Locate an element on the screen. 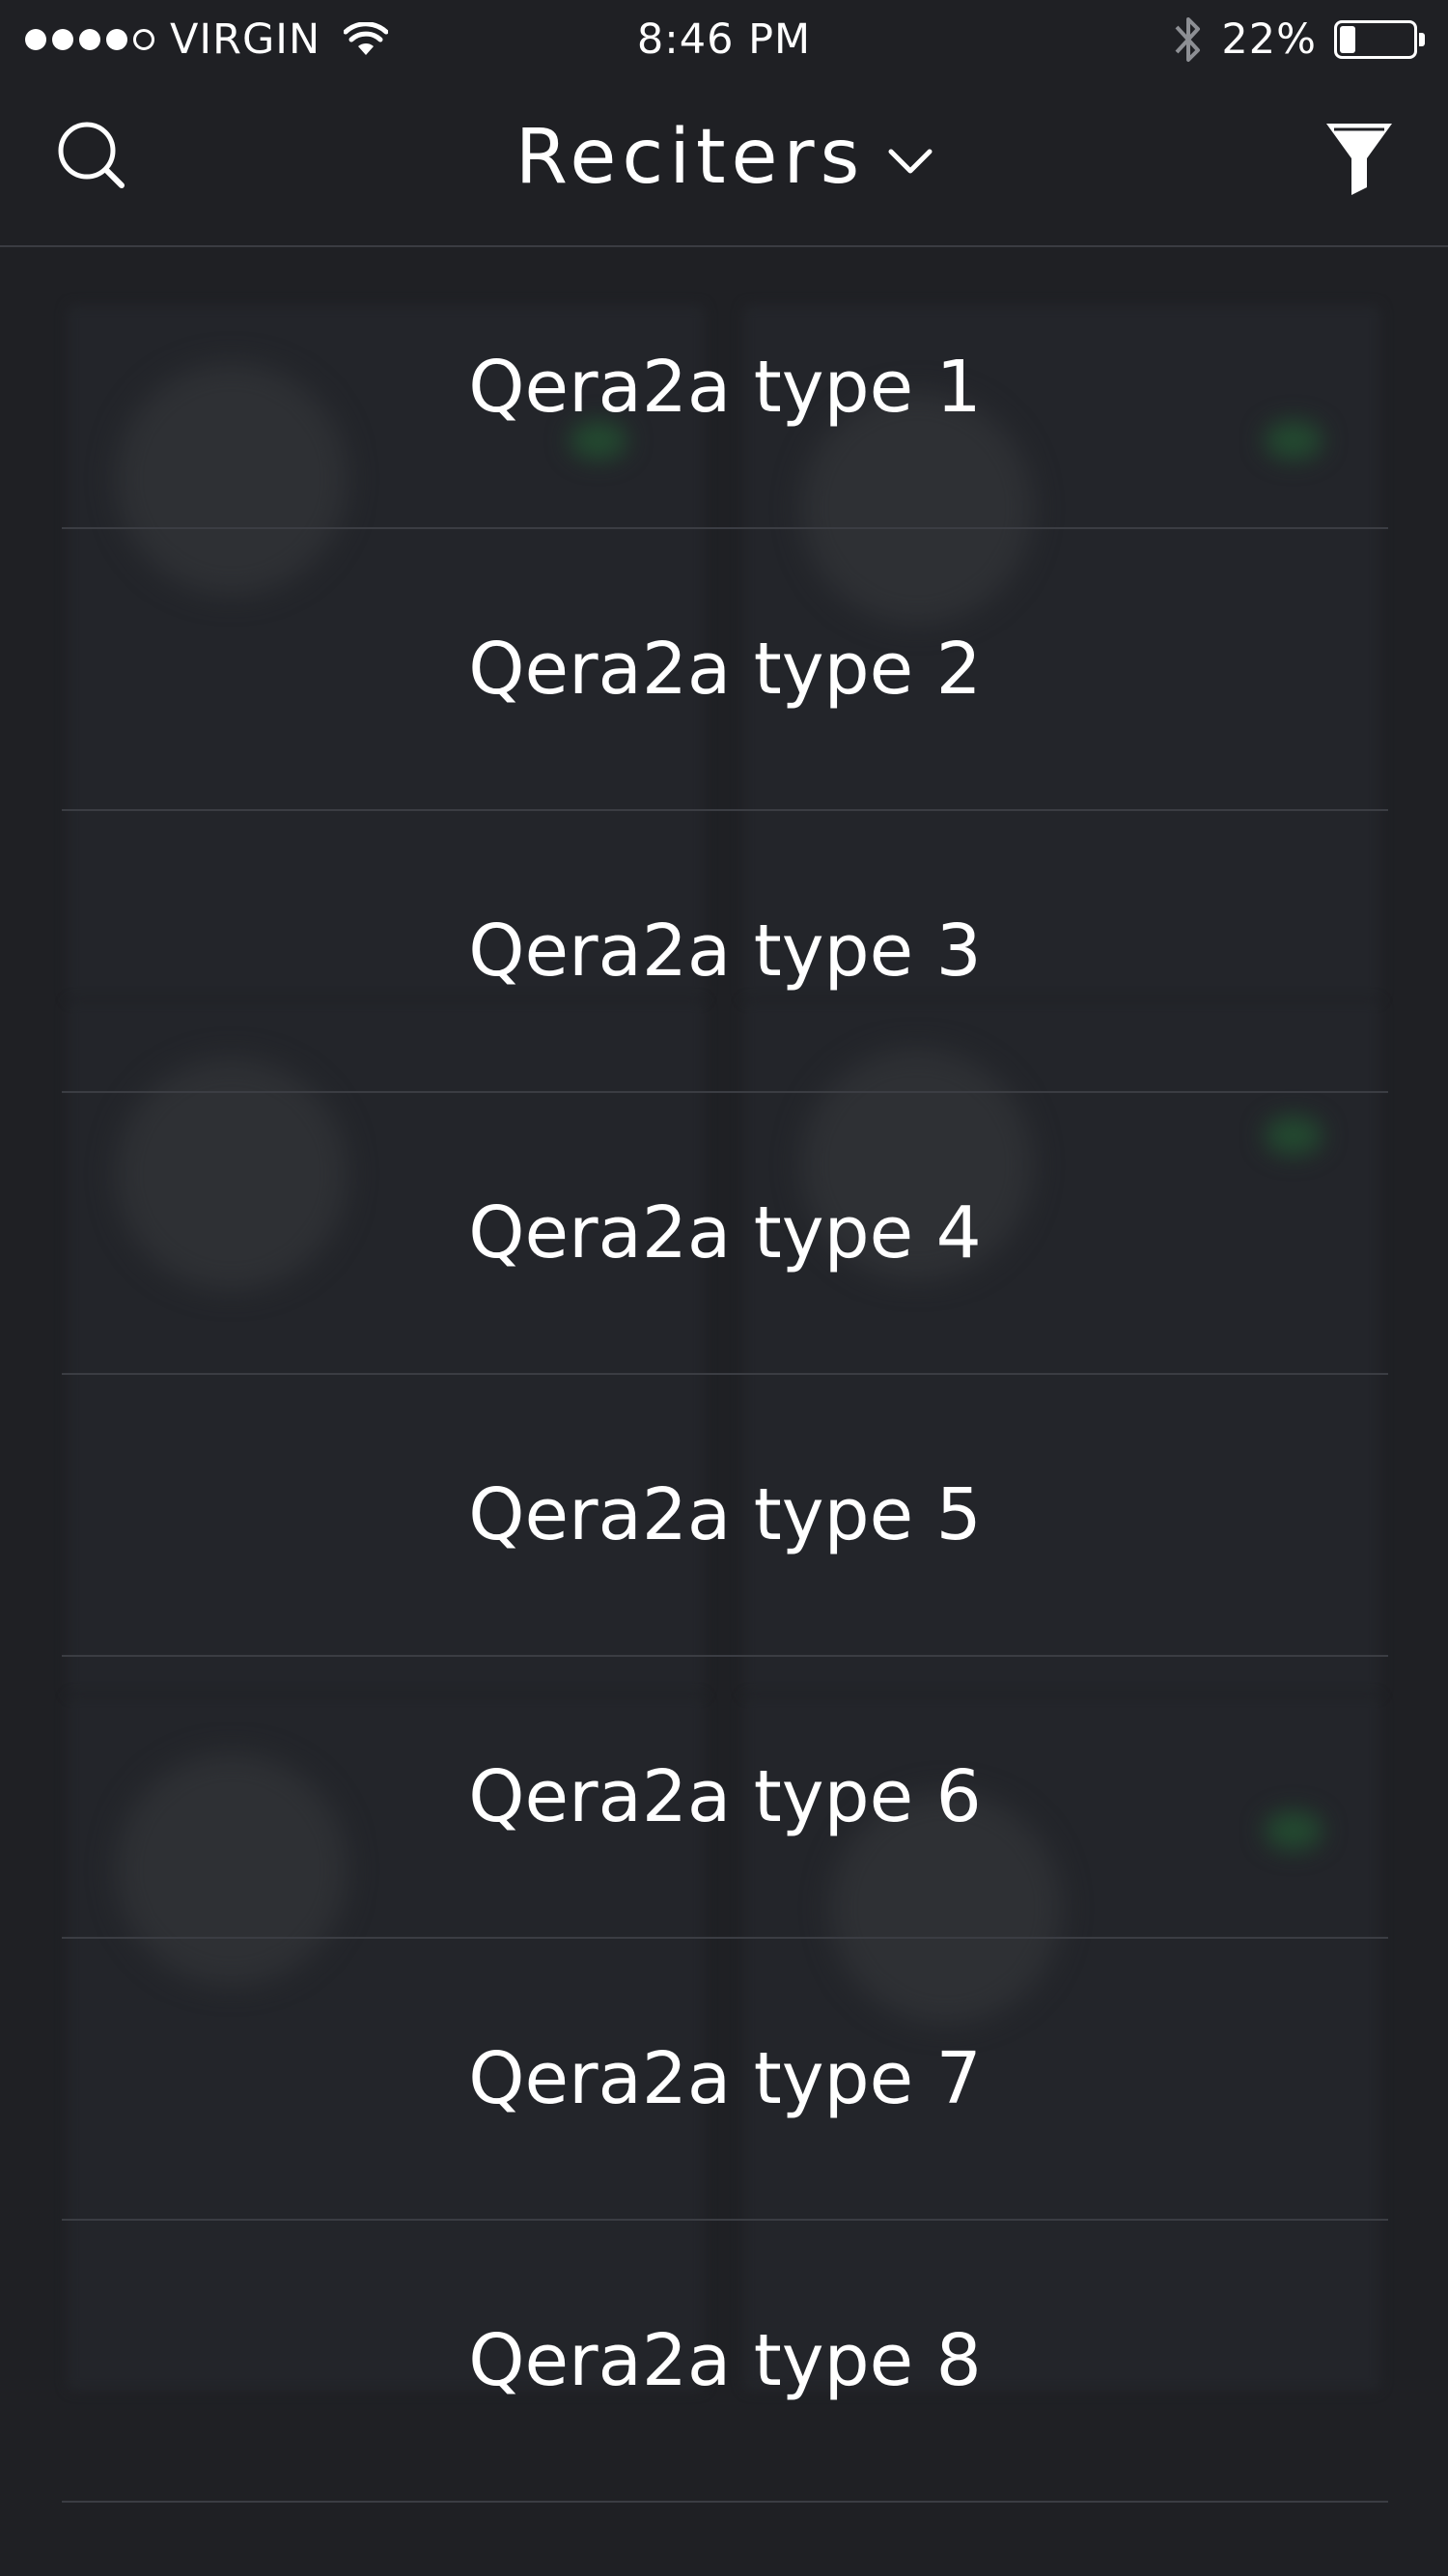  menu-item-label: Qera2a type 7 is located at coordinates (725, 2079).